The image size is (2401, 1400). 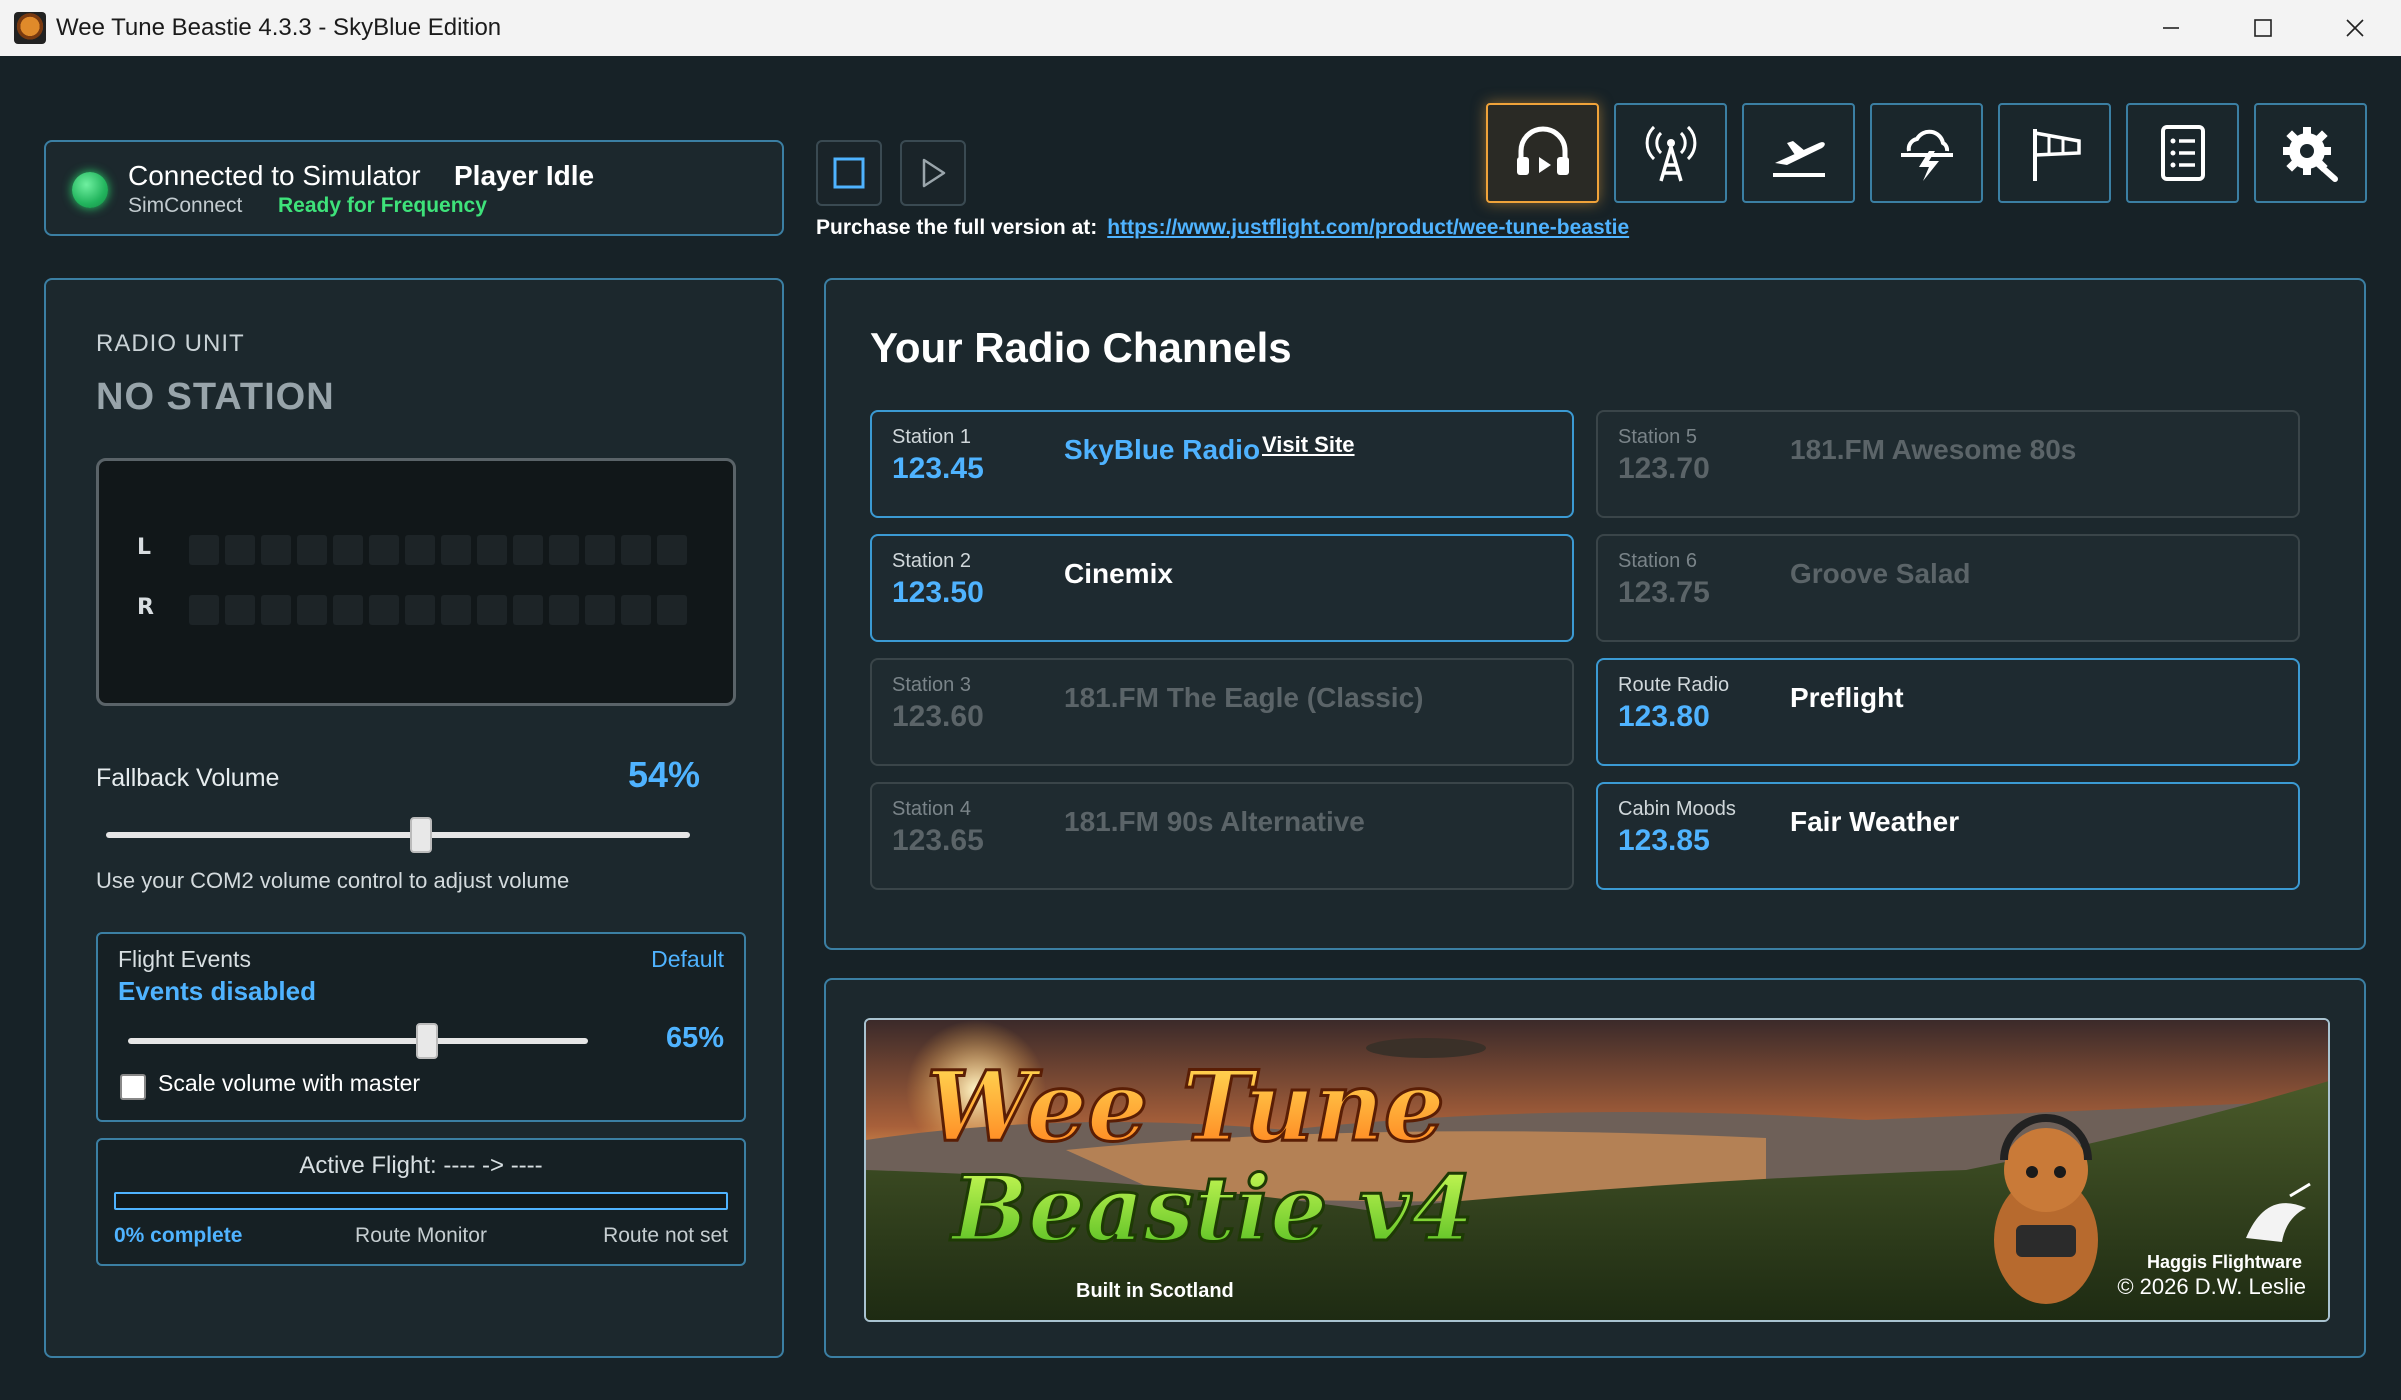 What do you see at coordinates (1847, 697) in the screenshot?
I see `channel-name: Preflight` at bounding box center [1847, 697].